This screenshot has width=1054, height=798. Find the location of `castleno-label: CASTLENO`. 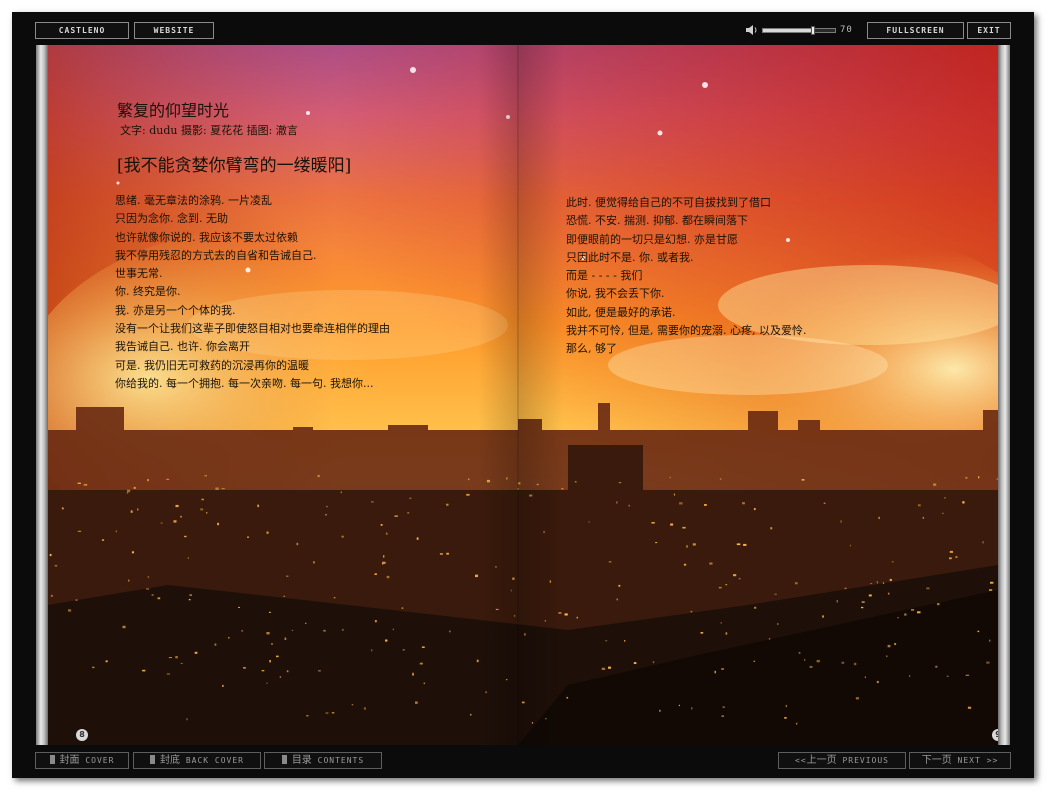

castleno-label: CASTLENO is located at coordinates (82, 30).